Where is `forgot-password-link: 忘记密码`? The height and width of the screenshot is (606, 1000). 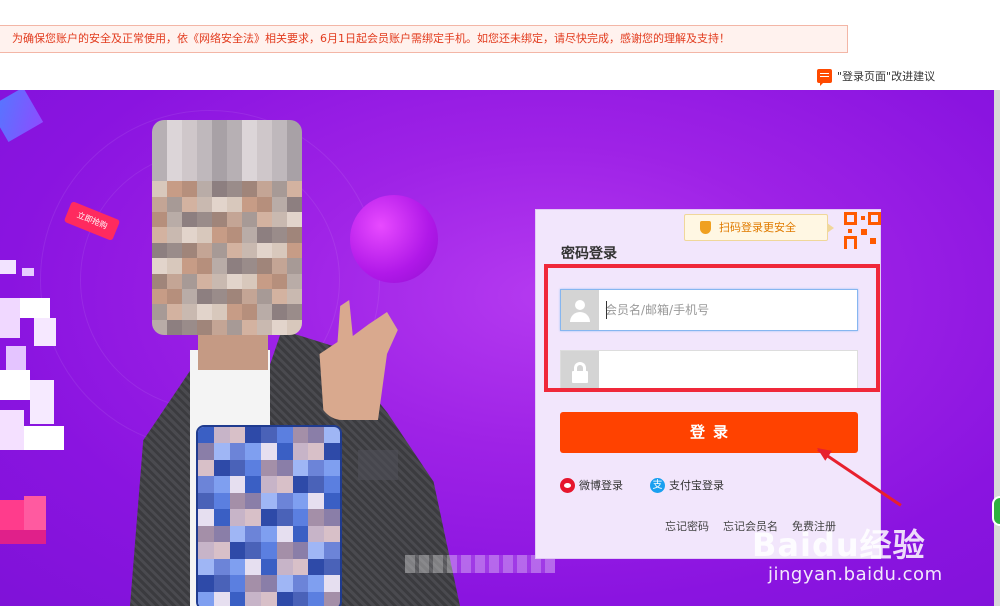 forgot-password-link: 忘记密码 is located at coordinates (687, 526).